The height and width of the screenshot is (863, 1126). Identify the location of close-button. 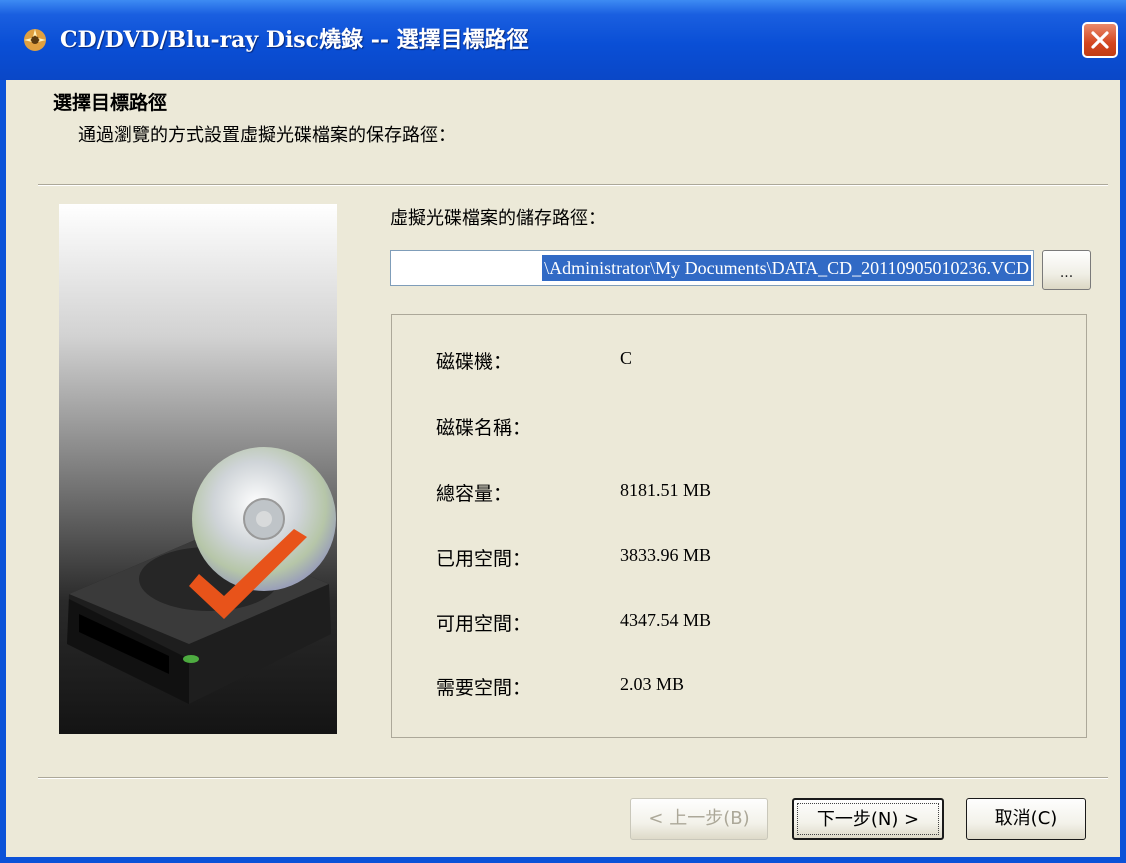
(1100, 40).